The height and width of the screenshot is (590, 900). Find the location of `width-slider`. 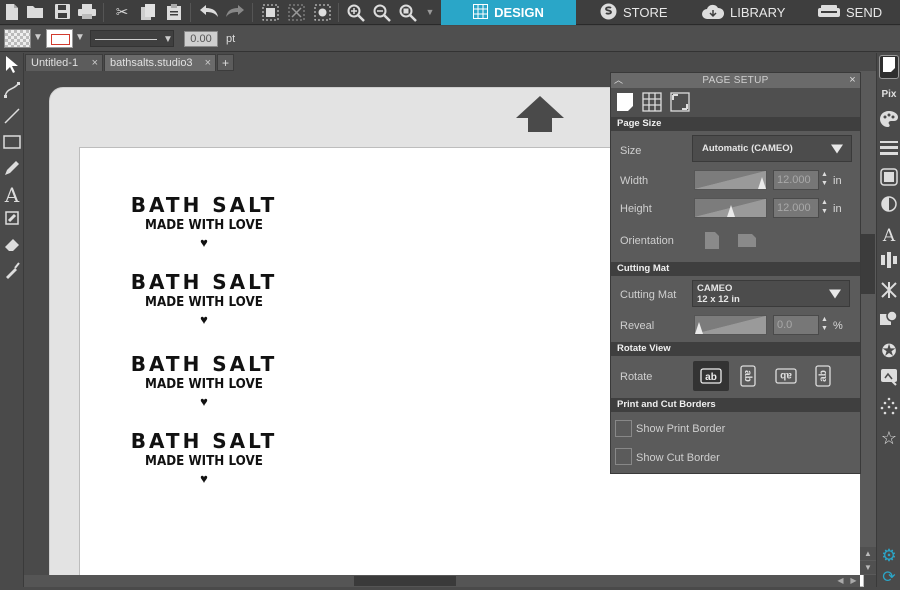

width-slider is located at coordinates (730, 180).